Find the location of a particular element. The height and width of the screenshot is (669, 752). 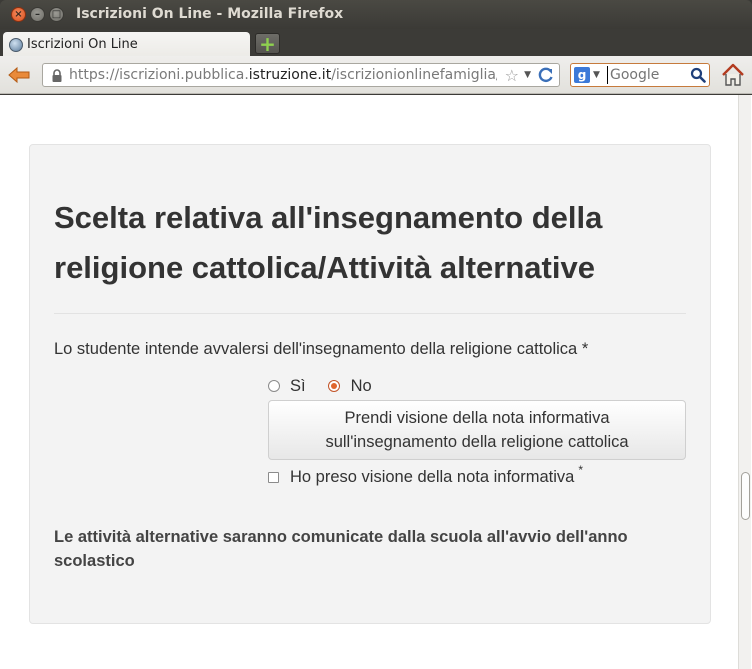

search-icon is located at coordinates (698, 75).